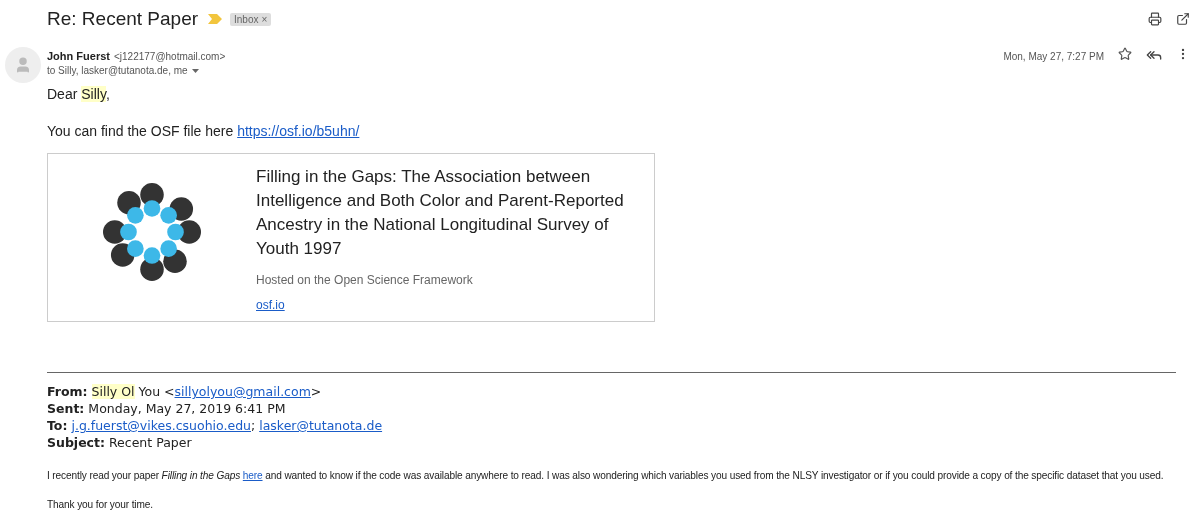 The image size is (1200, 519). What do you see at coordinates (204, 131) in the screenshot?
I see `message-text: You can find the OSF file here https://osf.io/b5uhn/` at bounding box center [204, 131].